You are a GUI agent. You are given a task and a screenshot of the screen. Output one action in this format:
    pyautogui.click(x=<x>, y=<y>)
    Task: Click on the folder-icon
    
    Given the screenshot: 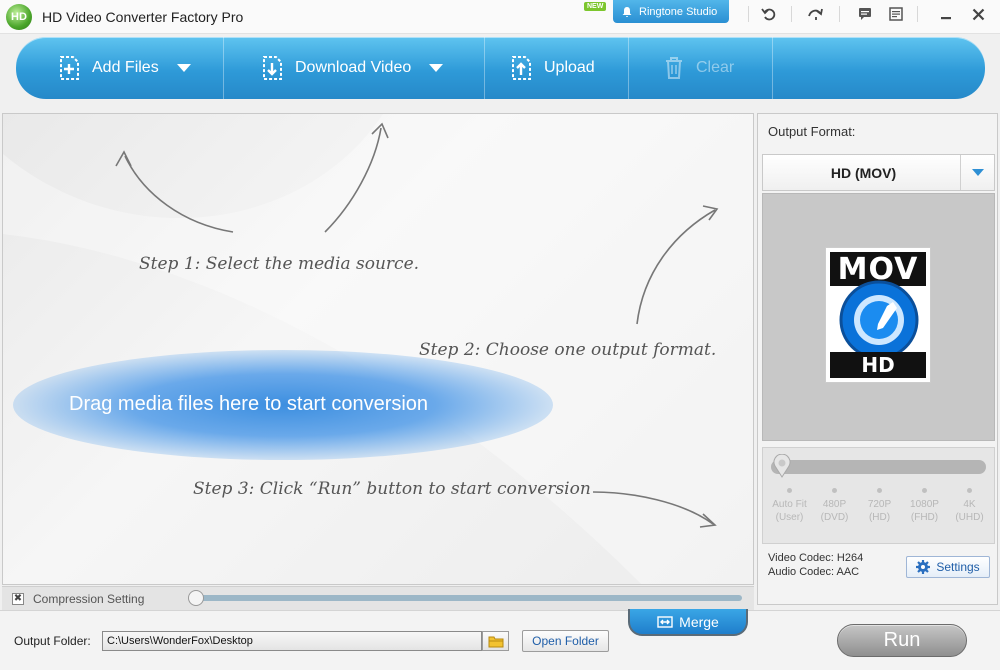 What is the action you would take?
    pyautogui.click(x=495, y=641)
    